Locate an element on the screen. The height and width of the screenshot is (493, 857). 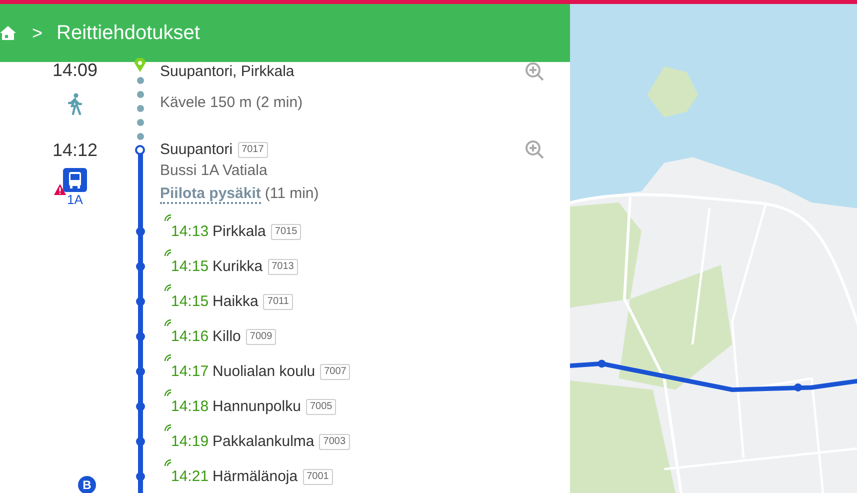
location-pin-icon is located at coordinates (140, 65).